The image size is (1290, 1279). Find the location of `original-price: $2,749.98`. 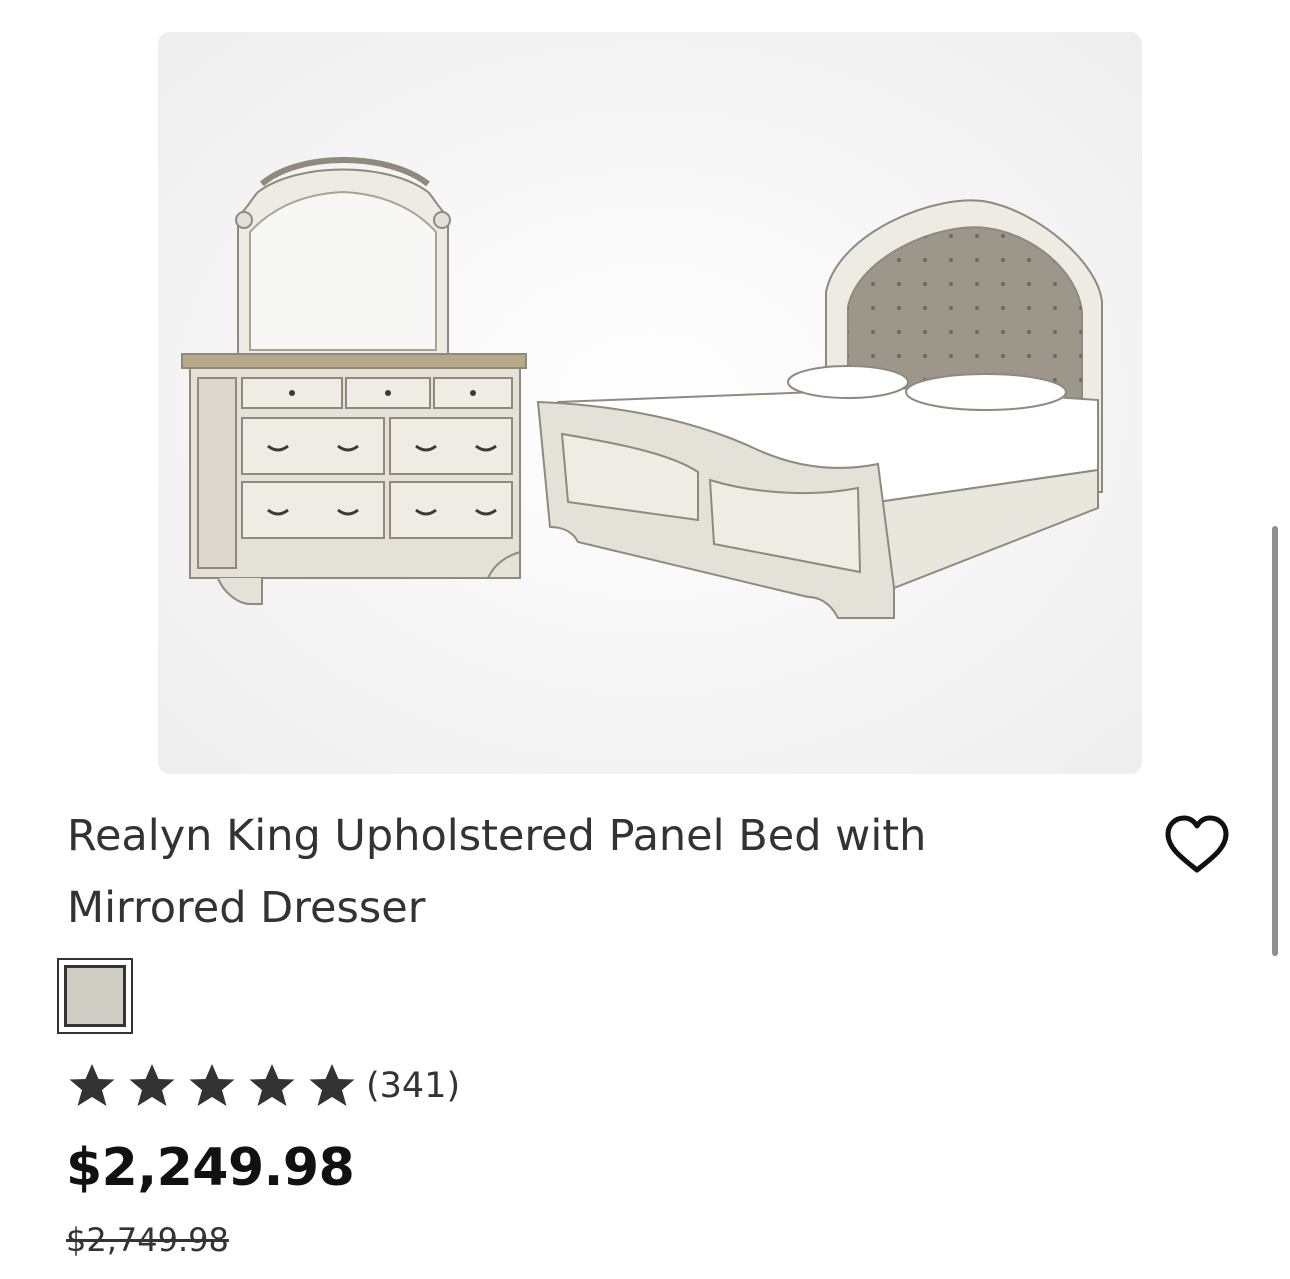

original-price: $2,749.98 is located at coordinates (147, 1240).